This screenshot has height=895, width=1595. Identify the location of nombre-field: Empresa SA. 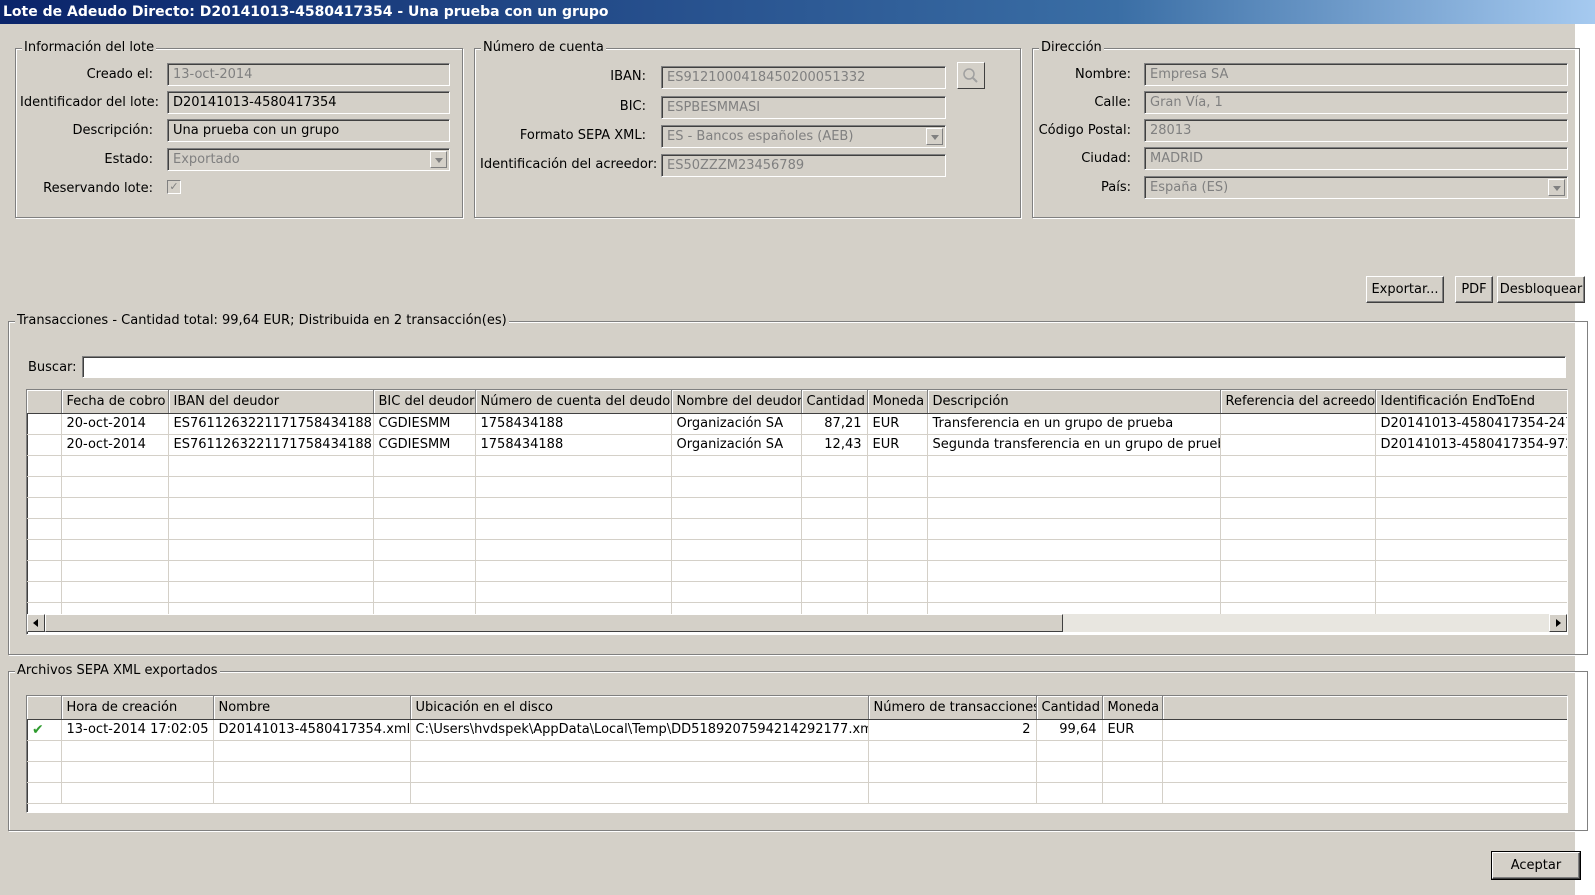
(1356, 74).